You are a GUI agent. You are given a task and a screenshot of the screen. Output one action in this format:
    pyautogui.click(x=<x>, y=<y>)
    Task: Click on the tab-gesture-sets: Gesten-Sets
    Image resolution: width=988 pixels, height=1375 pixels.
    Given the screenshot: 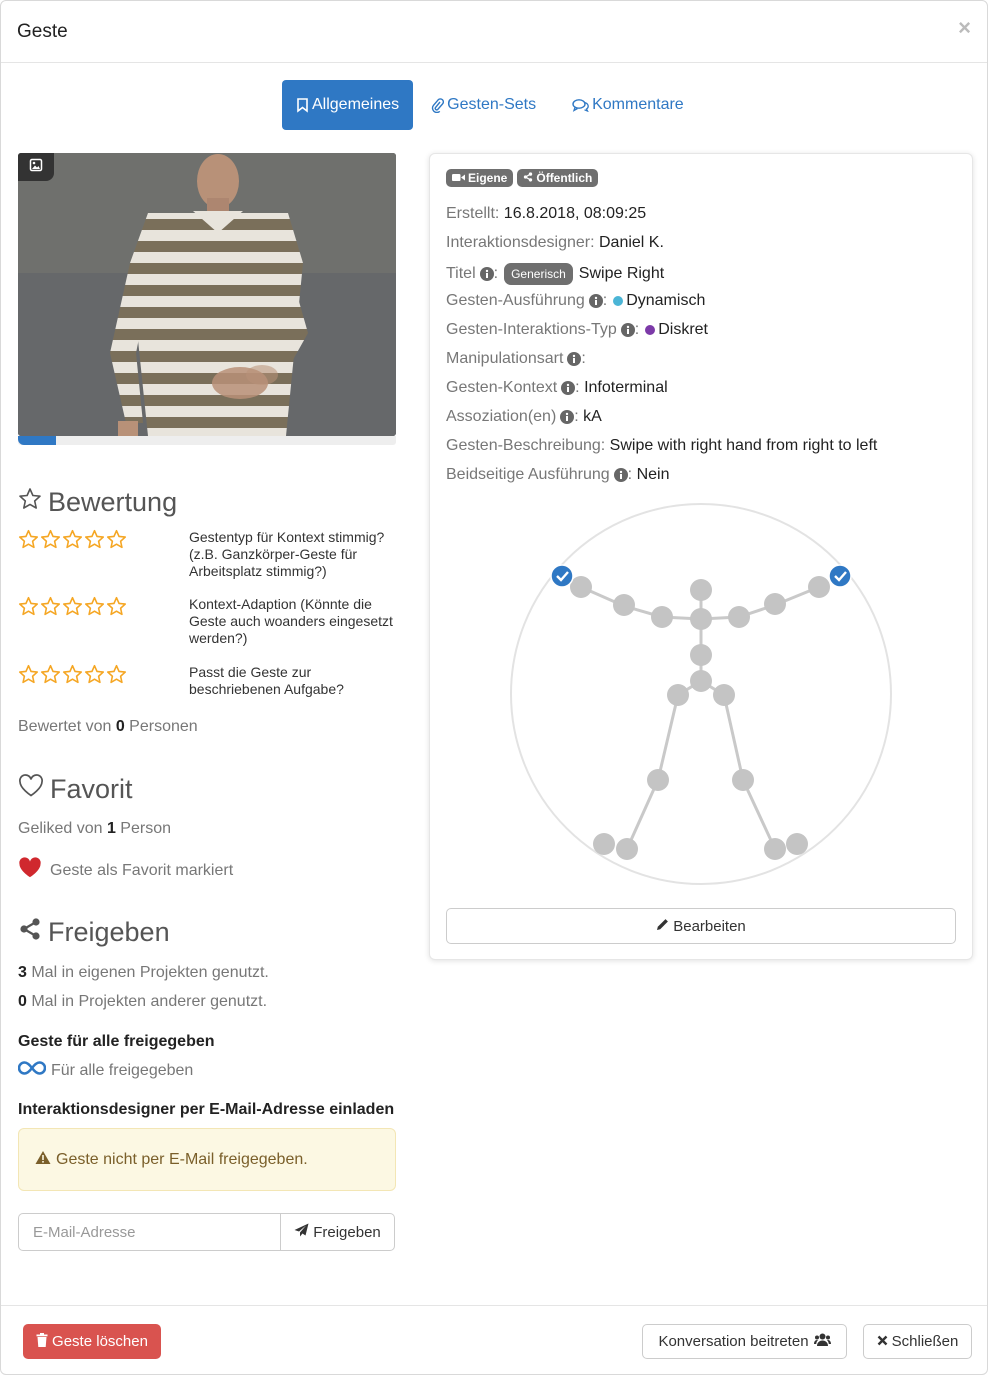 What is the action you would take?
    pyautogui.click(x=483, y=105)
    